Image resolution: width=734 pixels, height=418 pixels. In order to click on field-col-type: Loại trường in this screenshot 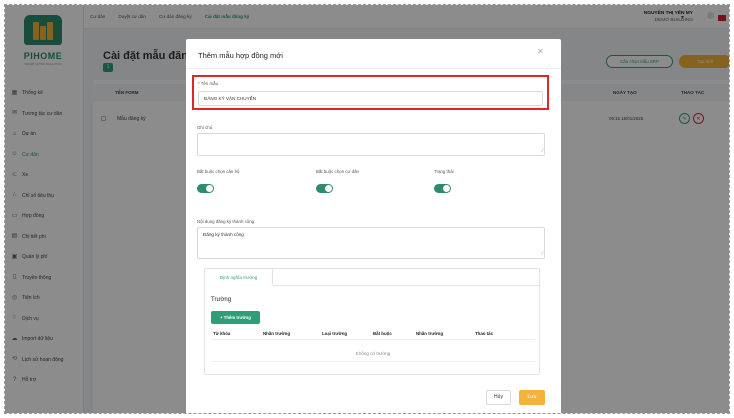, I will do `click(335, 333)`.